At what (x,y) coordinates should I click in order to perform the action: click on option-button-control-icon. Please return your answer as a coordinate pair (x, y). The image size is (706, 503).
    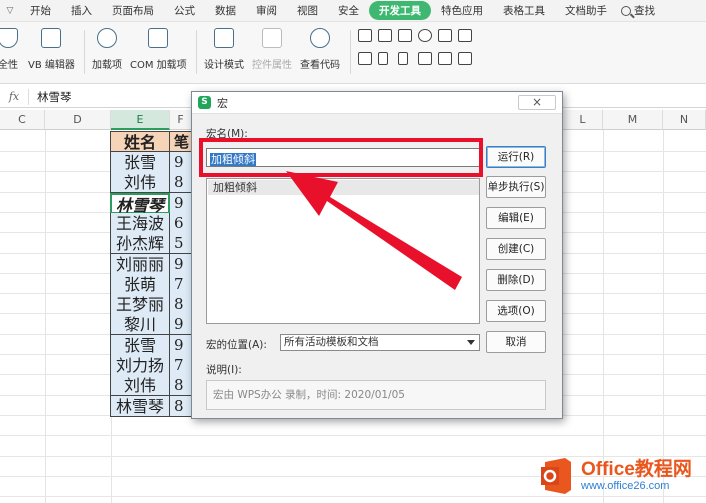
    Looking at the image, I should click on (425, 35).